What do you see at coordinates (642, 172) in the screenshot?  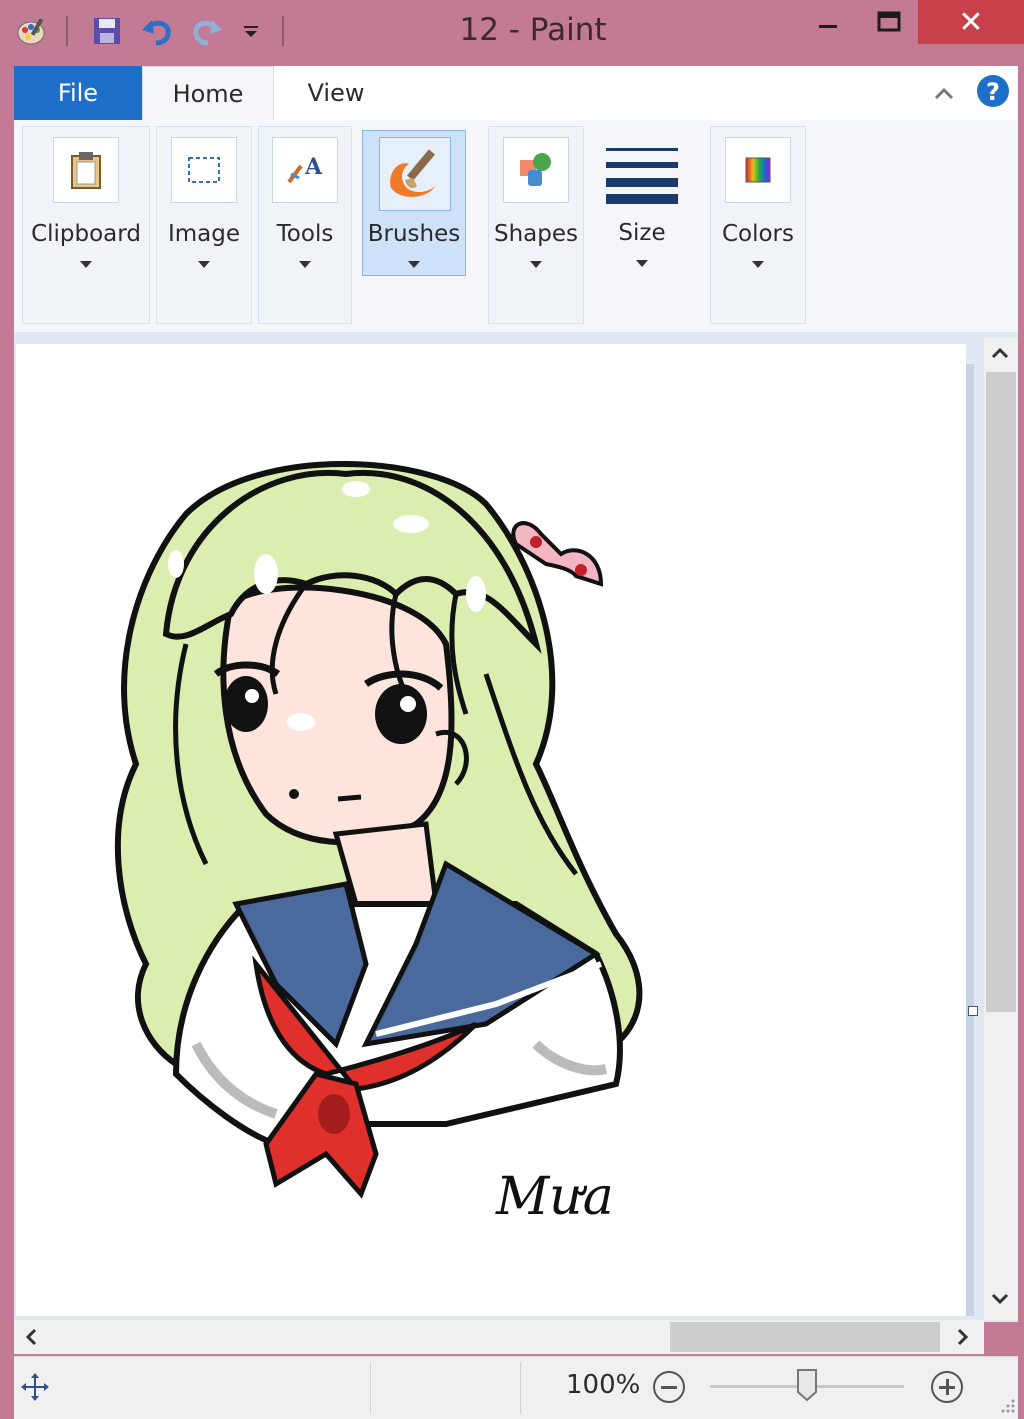 I see `size-icon` at bounding box center [642, 172].